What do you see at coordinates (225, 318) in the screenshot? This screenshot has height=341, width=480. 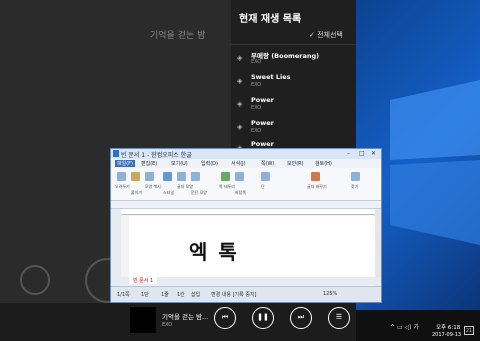 I see `previous-button: ⏮` at bounding box center [225, 318].